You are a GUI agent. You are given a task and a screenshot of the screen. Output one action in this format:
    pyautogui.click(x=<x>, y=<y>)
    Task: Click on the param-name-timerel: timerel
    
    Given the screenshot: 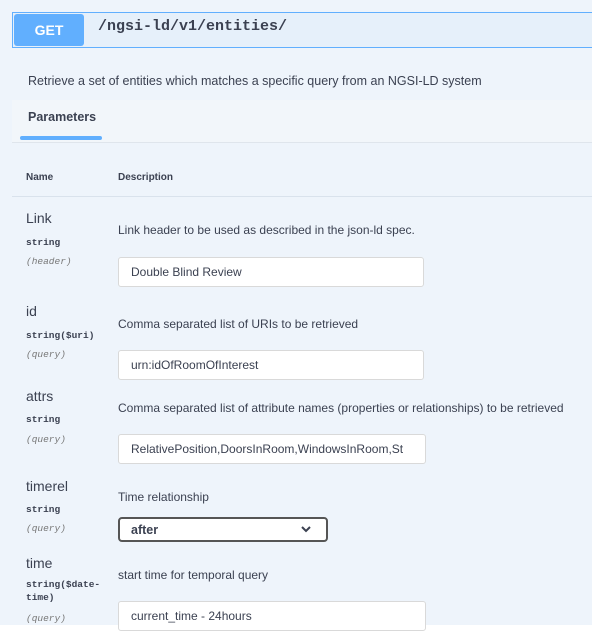 What is the action you would take?
    pyautogui.click(x=47, y=486)
    